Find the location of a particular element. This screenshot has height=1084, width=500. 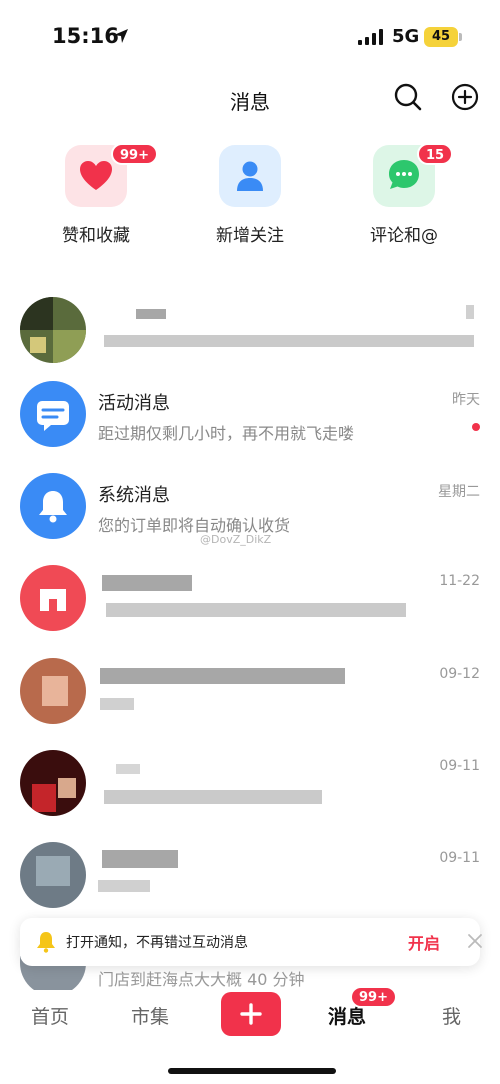

person-icon is located at coordinates (250, 176).